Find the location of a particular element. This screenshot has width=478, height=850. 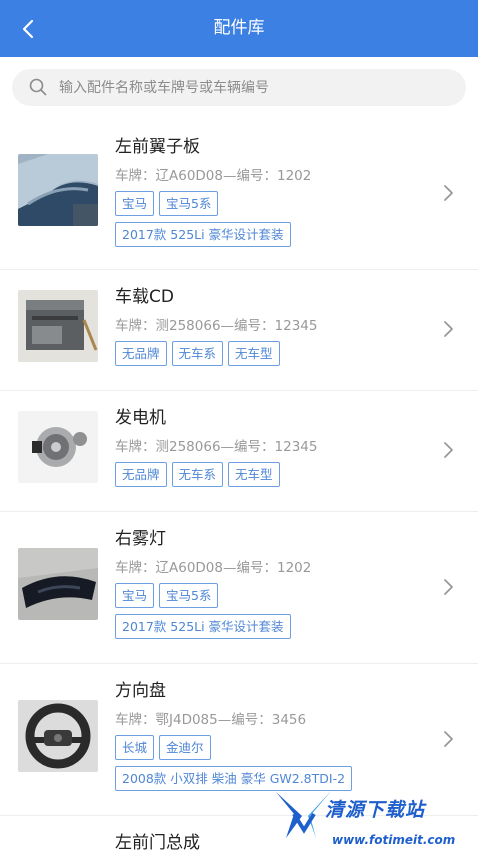

search-bar is located at coordinates (239, 87).